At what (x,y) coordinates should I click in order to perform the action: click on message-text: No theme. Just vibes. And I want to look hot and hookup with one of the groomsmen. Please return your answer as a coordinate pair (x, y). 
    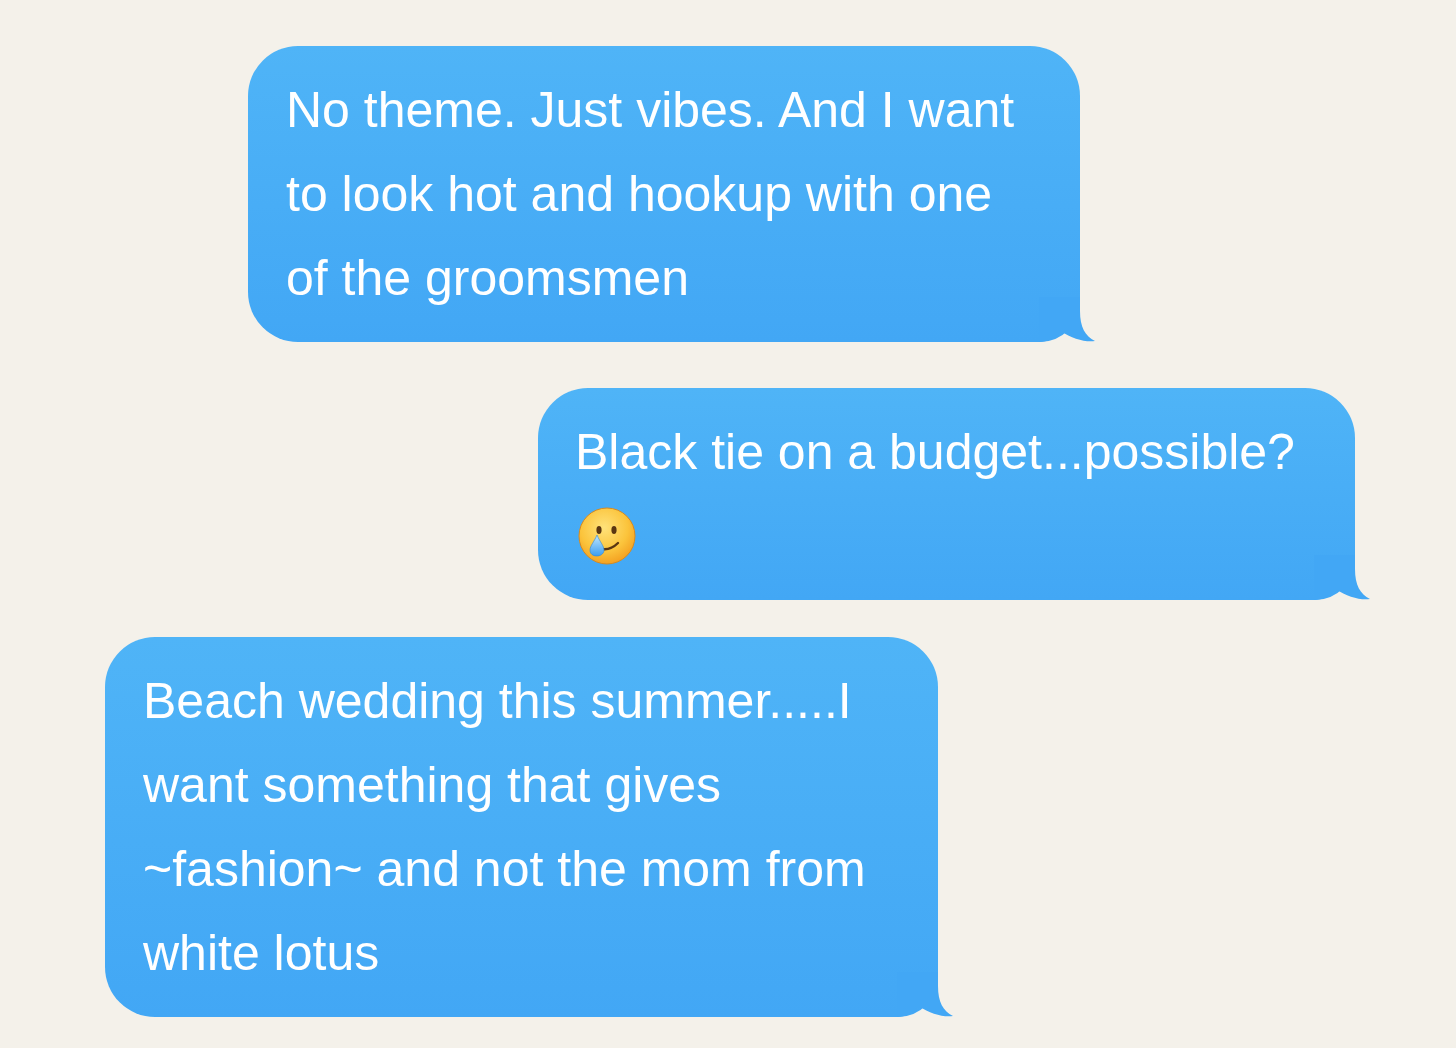
    Looking at the image, I should click on (650, 194).